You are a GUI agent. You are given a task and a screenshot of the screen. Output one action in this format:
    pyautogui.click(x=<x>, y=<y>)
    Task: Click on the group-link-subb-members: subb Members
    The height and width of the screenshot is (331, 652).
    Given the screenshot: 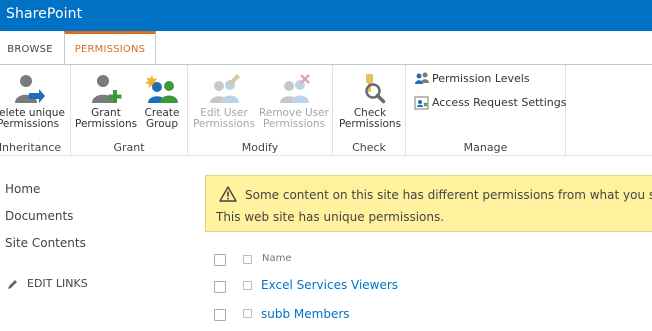 What is the action you would take?
    pyautogui.click(x=305, y=314)
    